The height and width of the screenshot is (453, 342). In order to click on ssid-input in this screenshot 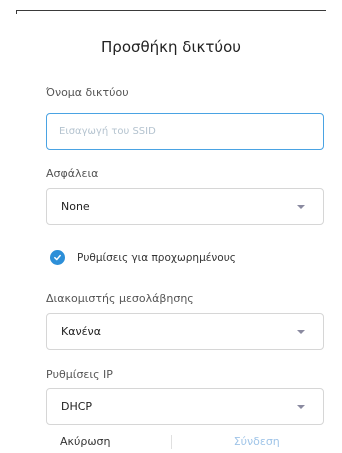, I will do `click(185, 131)`.